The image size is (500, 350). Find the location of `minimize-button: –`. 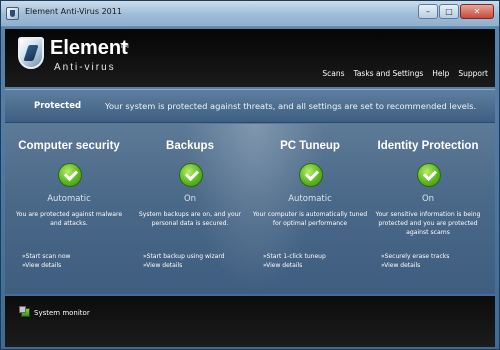

minimize-button: – is located at coordinates (428, 11).